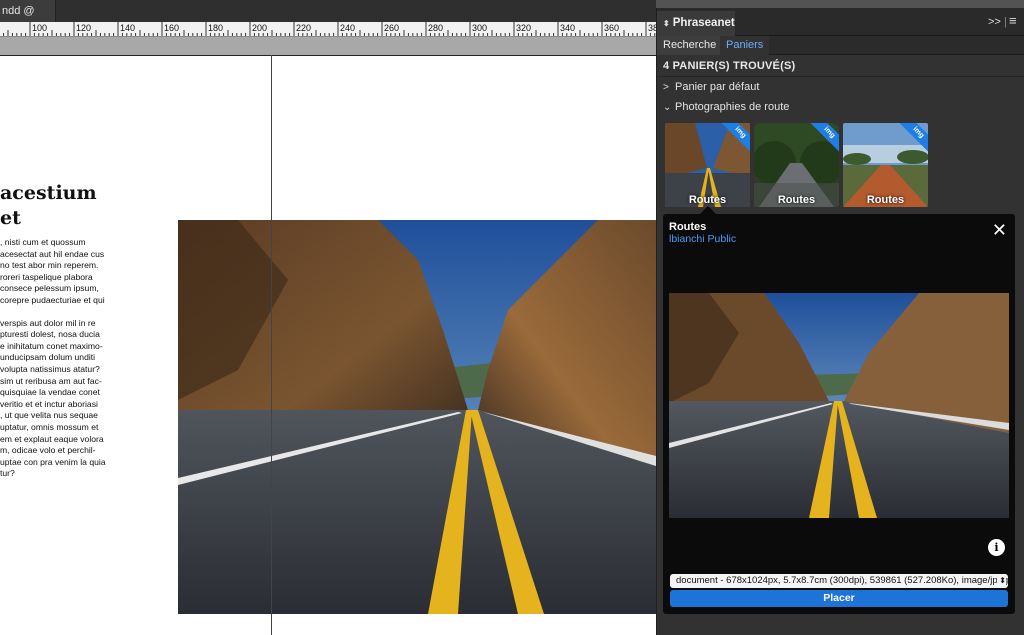 This screenshot has width=1024, height=635. What do you see at coordinates (840, 162) in the screenshot?
I see `basket-thumbnails: img Routes img Routes img Routes` at bounding box center [840, 162].